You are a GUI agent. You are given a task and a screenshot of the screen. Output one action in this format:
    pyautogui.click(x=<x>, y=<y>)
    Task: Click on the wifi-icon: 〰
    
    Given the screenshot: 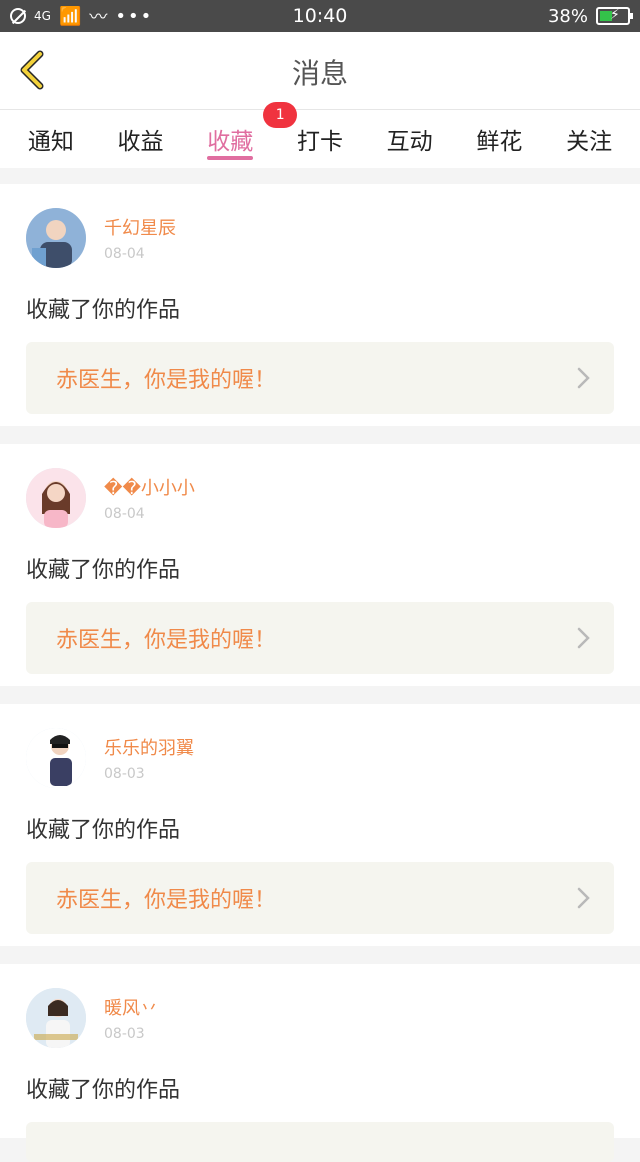 What is the action you would take?
    pyautogui.click(x=98, y=17)
    